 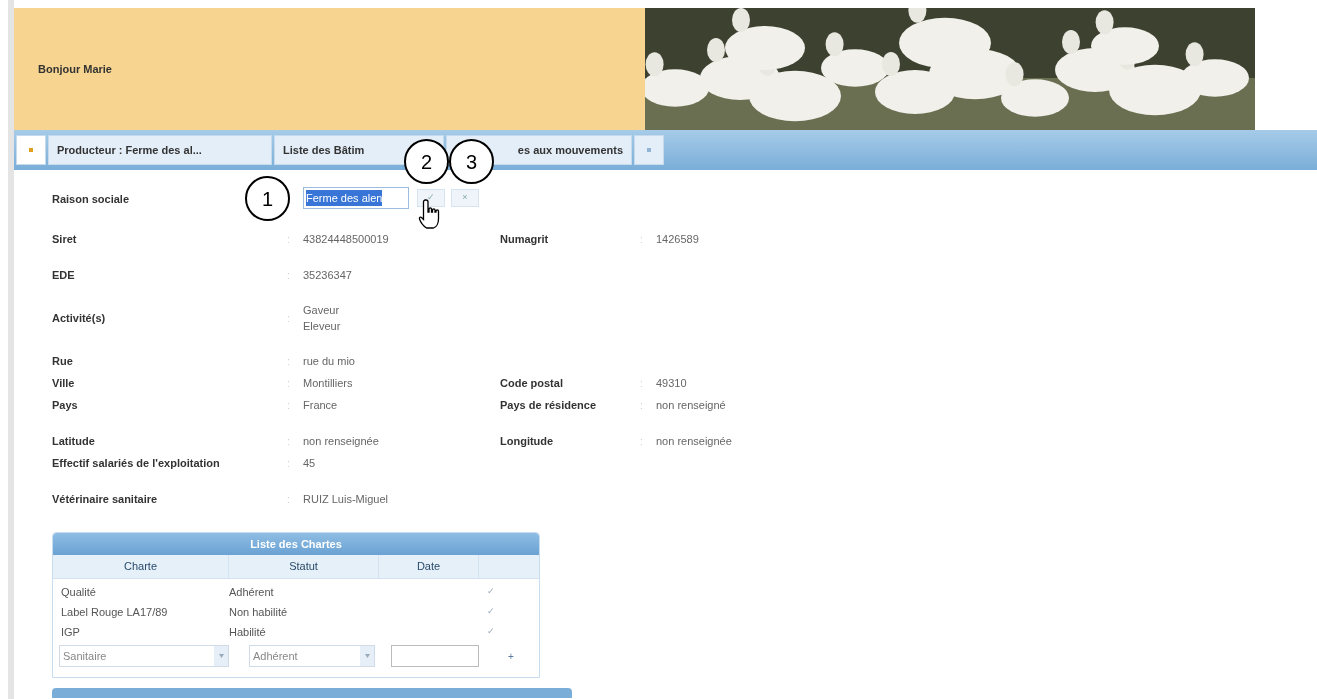 What do you see at coordinates (431, 198) in the screenshot?
I see `confirm-button: ✓` at bounding box center [431, 198].